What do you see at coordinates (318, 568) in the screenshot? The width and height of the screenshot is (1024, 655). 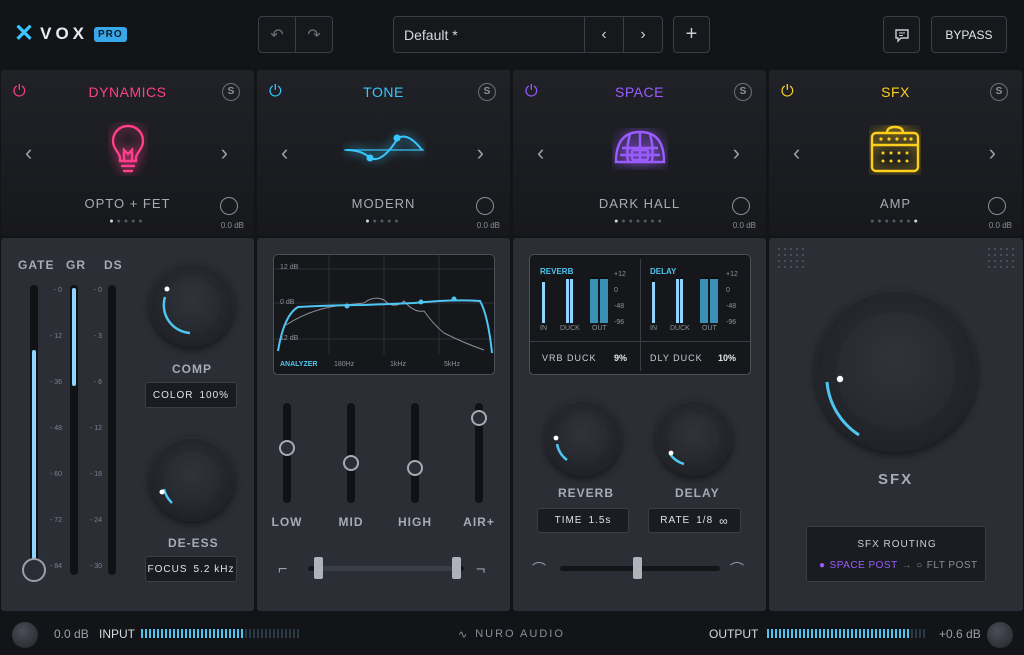 I see `low-cut-handle` at bounding box center [318, 568].